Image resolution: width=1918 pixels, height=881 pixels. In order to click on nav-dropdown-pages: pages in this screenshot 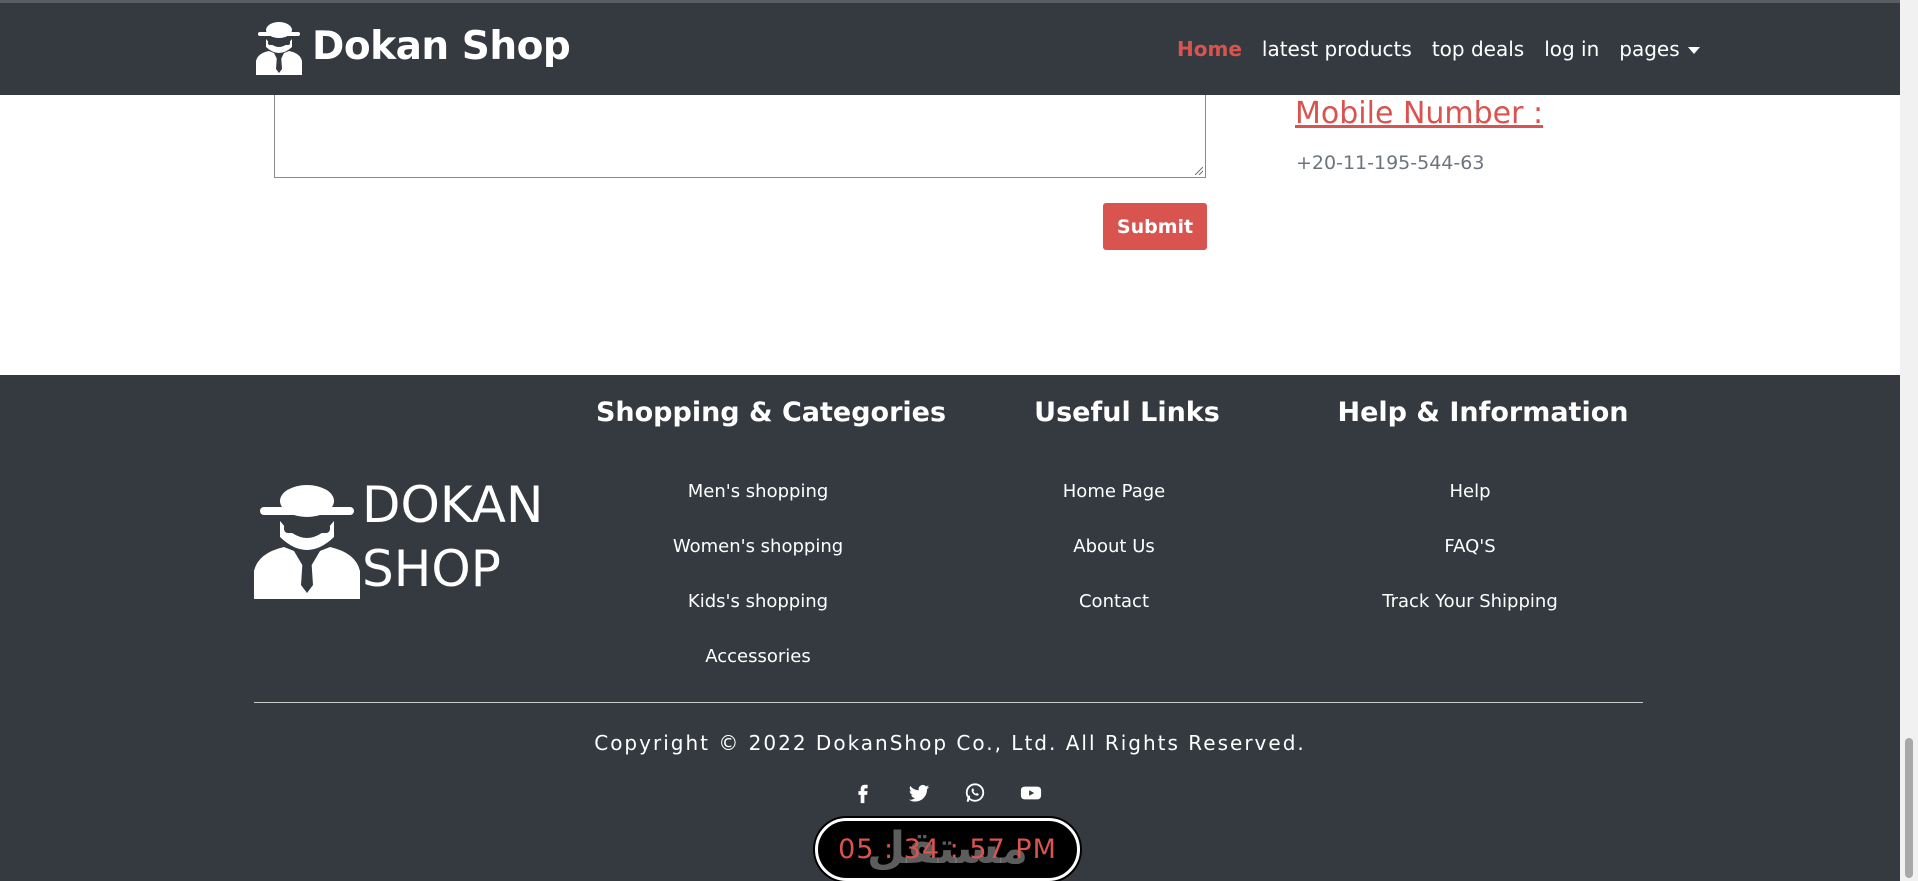, I will do `click(1659, 49)`.